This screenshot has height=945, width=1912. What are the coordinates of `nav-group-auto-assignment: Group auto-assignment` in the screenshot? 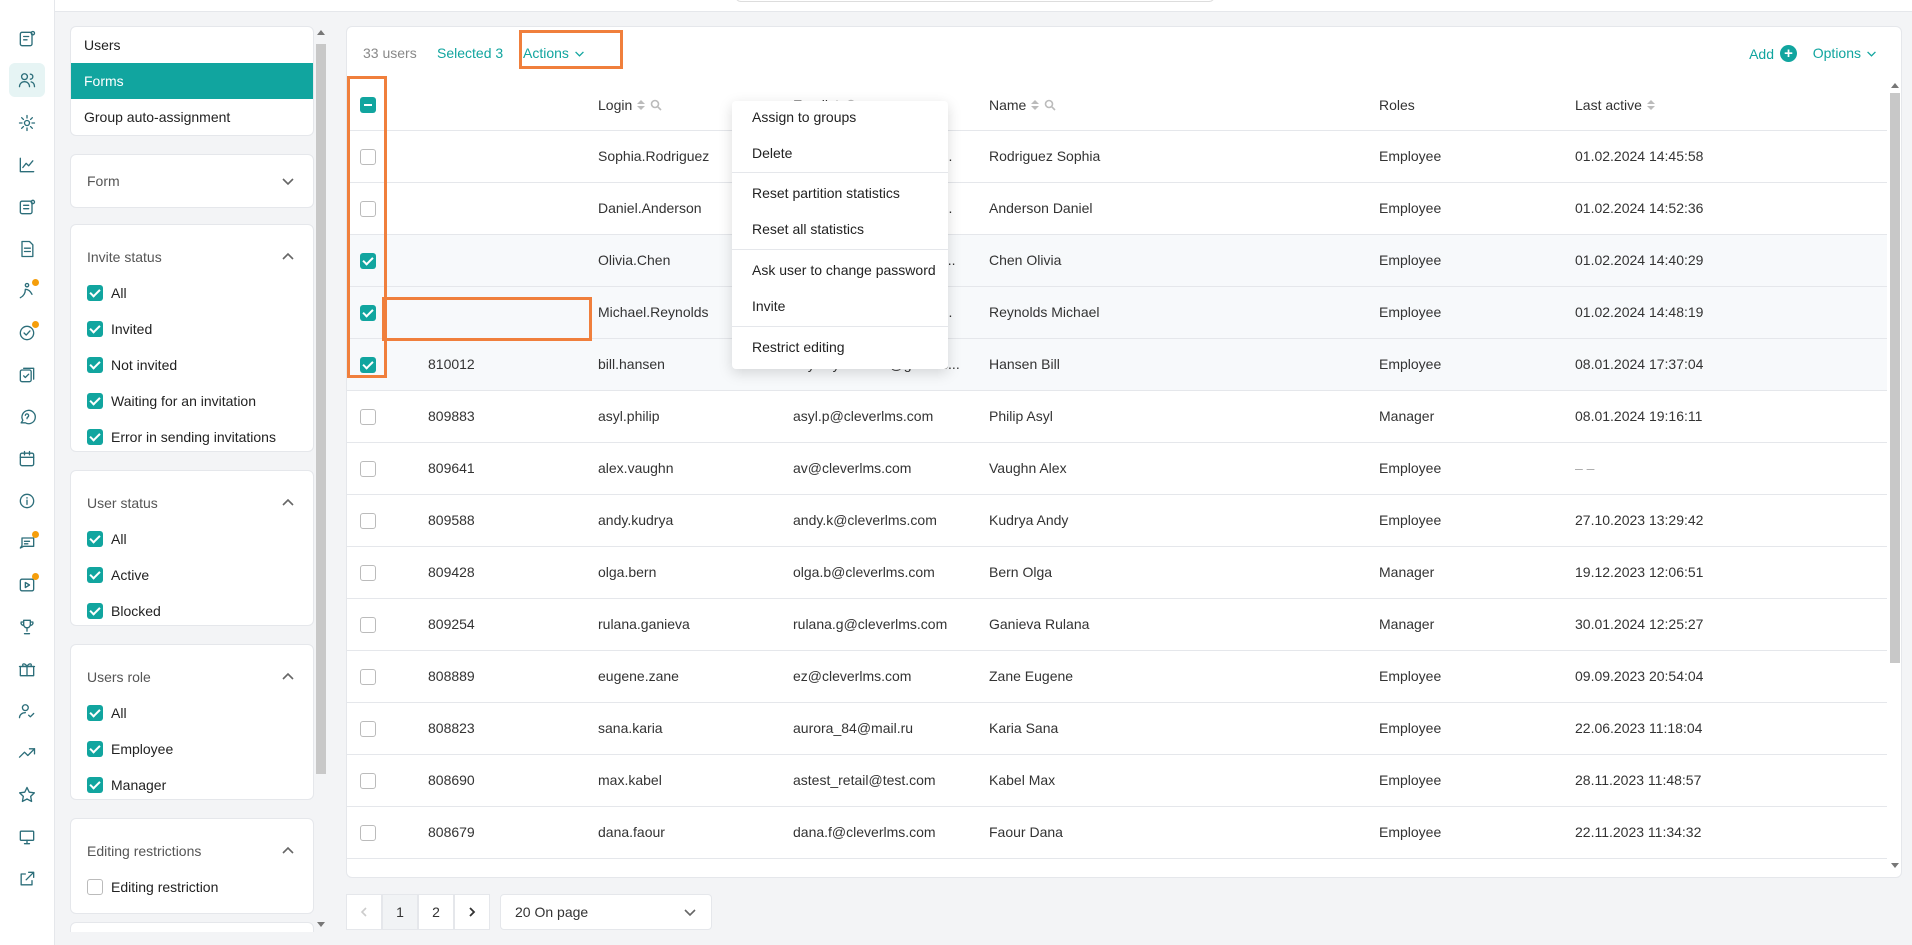 It's located at (192, 117).